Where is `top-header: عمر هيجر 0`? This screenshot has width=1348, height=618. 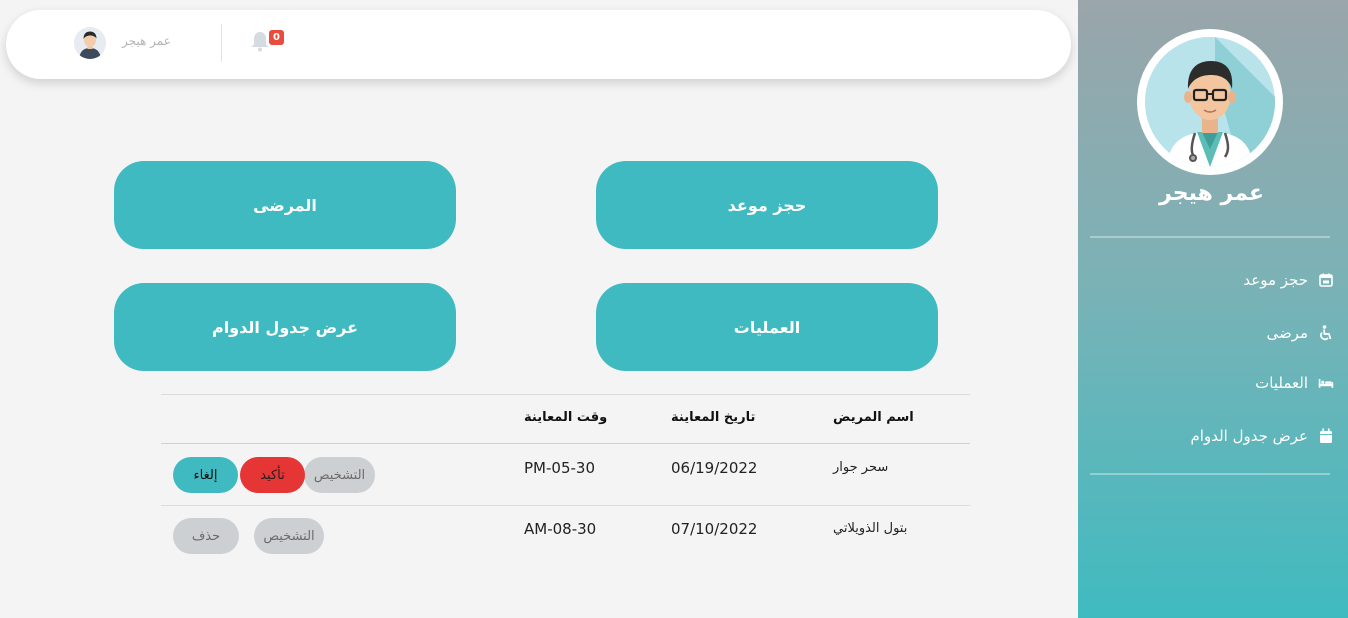
top-header: عمر هيجر 0 is located at coordinates (538, 44).